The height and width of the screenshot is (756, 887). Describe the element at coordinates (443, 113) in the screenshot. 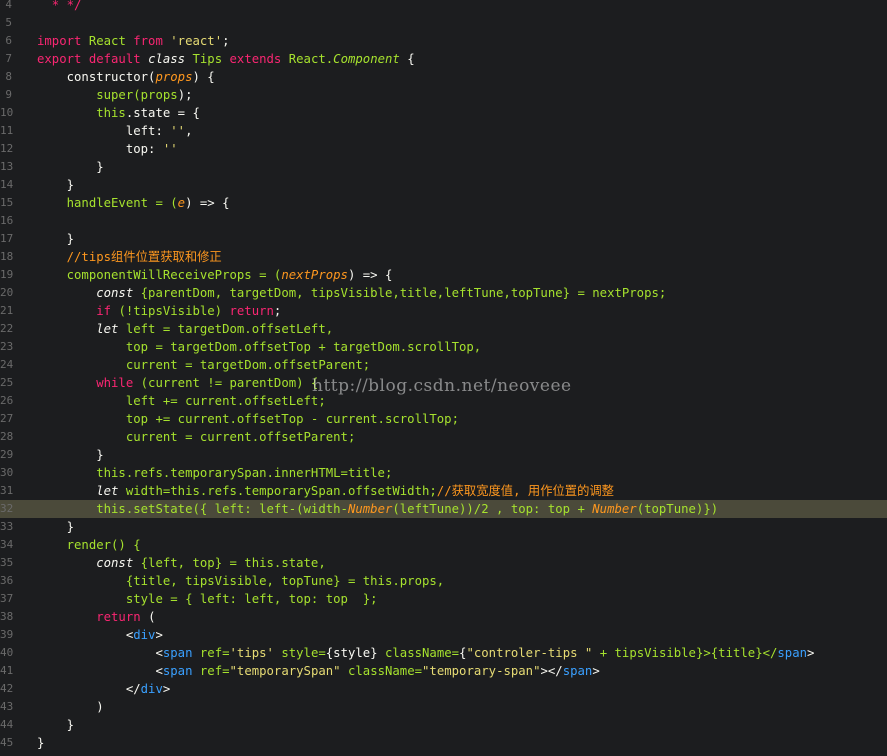

I see `code-line: 10 this.state = {` at that location.